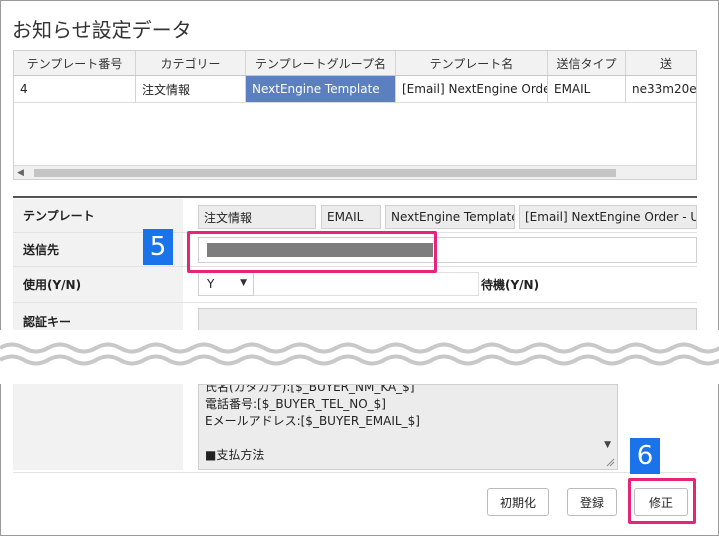  What do you see at coordinates (257, 217) in the screenshot?
I see `template-category-field: 注文情報` at bounding box center [257, 217].